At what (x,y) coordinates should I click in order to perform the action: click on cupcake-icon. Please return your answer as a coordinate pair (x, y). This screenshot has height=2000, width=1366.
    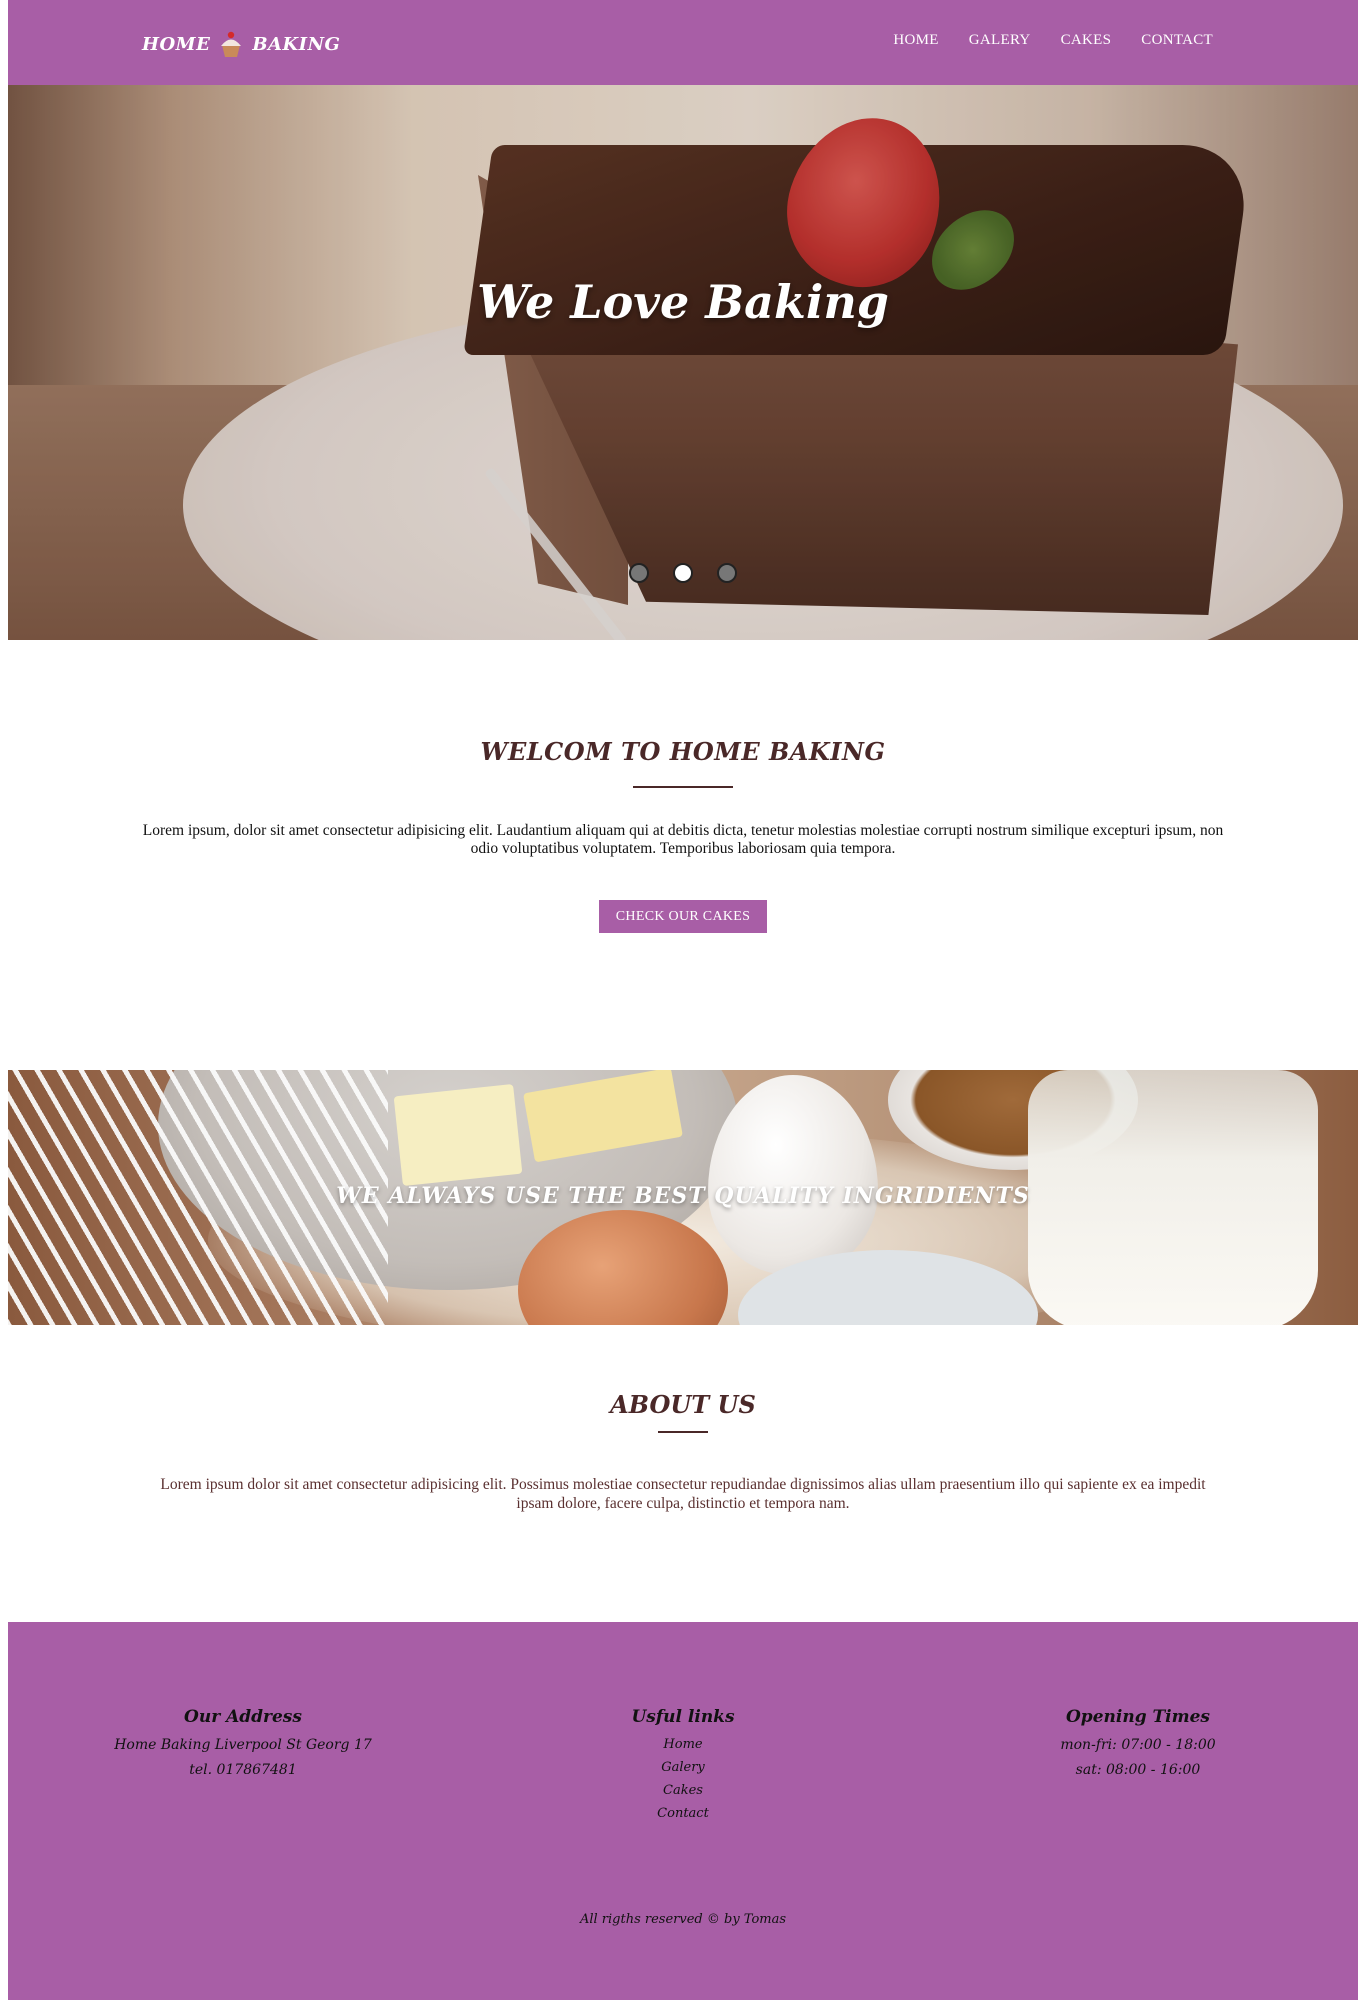
    Looking at the image, I should click on (231, 44).